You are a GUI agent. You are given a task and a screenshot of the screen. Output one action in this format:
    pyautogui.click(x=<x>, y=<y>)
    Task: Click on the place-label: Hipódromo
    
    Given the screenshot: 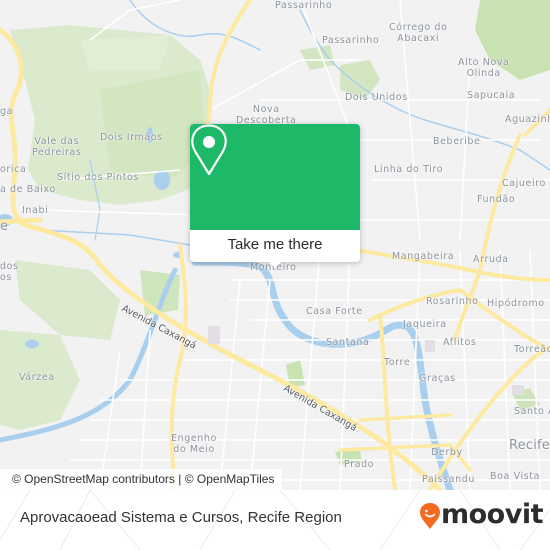 What is the action you would take?
    pyautogui.click(x=516, y=303)
    